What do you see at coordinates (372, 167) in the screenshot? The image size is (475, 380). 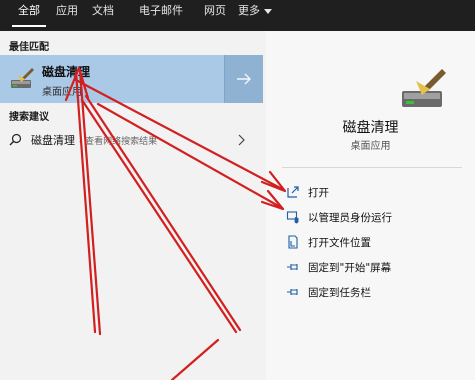 I see `divider` at bounding box center [372, 167].